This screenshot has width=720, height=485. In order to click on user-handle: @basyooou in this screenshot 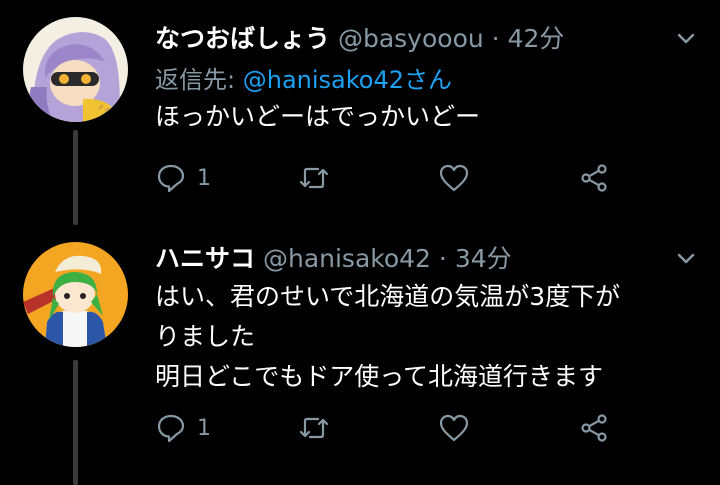, I will do `click(411, 38)`.